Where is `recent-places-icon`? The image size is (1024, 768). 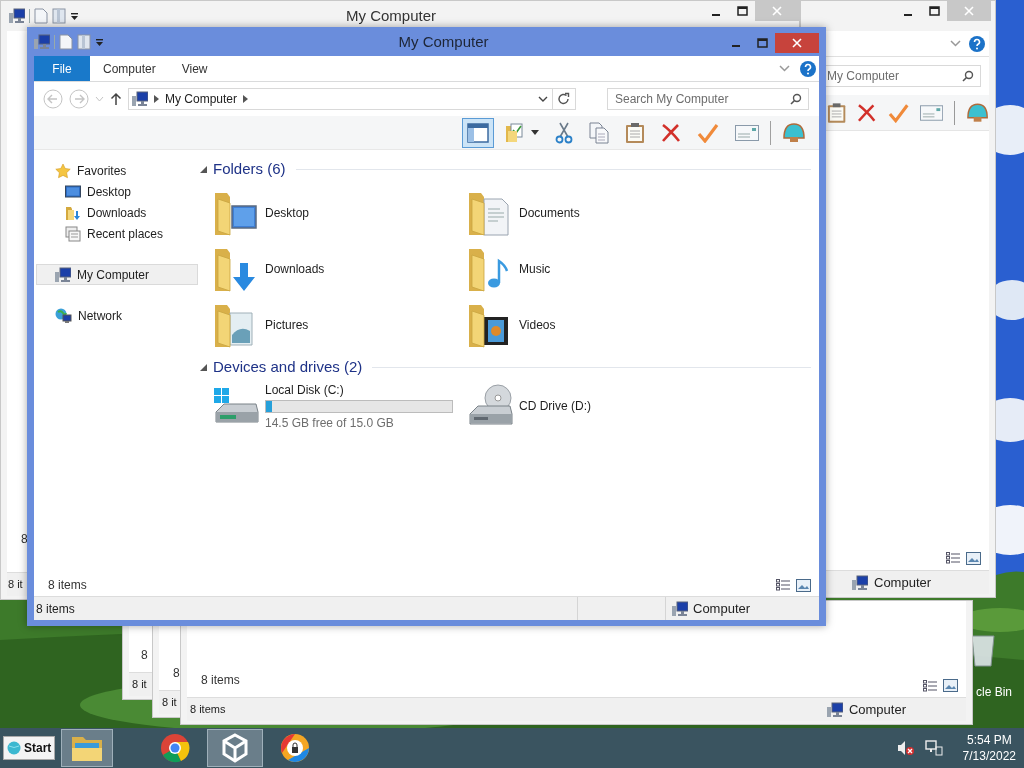 recent-places-icon is located at coordinates (73, 233).